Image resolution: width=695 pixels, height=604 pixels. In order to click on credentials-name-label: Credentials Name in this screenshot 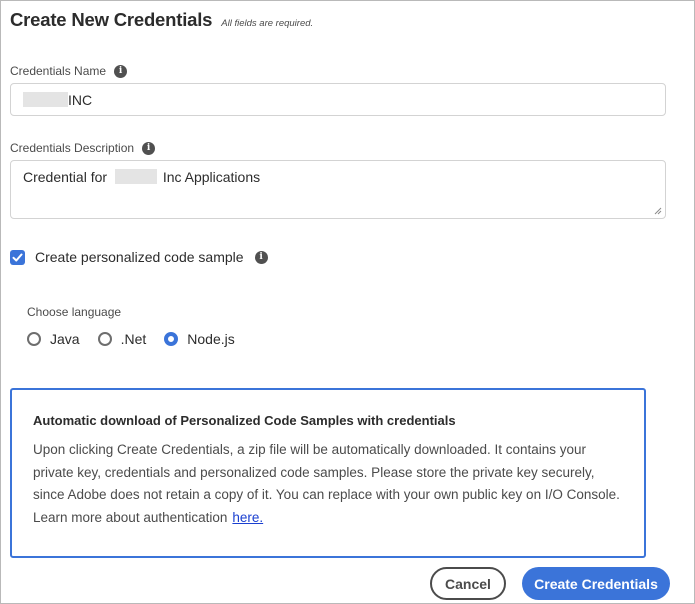, I will do `click(58, 71)`.